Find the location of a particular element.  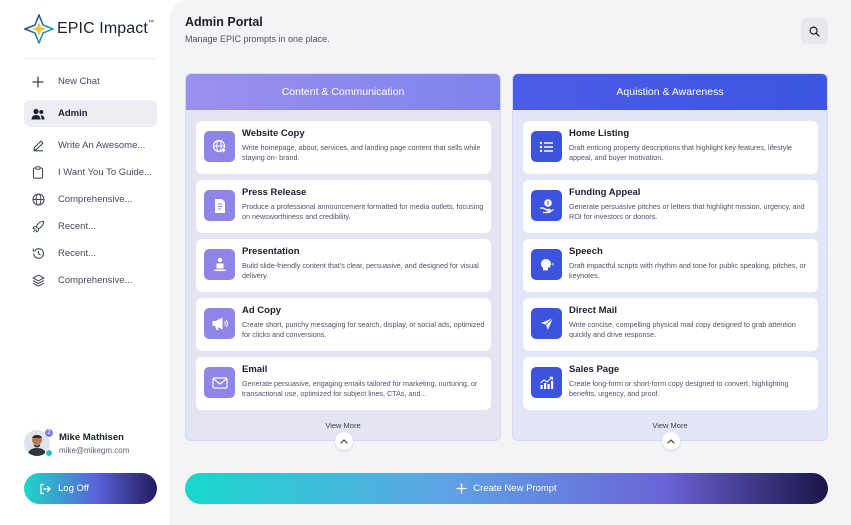

create-new-prompt-button: Create New Prompt is located at coordinates (506, 488).